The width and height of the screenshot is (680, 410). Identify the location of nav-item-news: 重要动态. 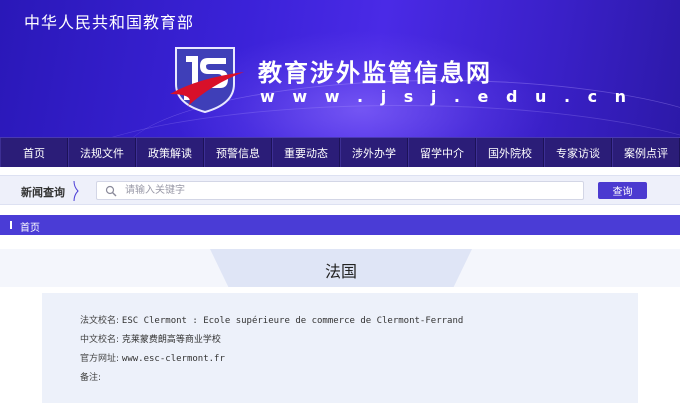
(306, 152).